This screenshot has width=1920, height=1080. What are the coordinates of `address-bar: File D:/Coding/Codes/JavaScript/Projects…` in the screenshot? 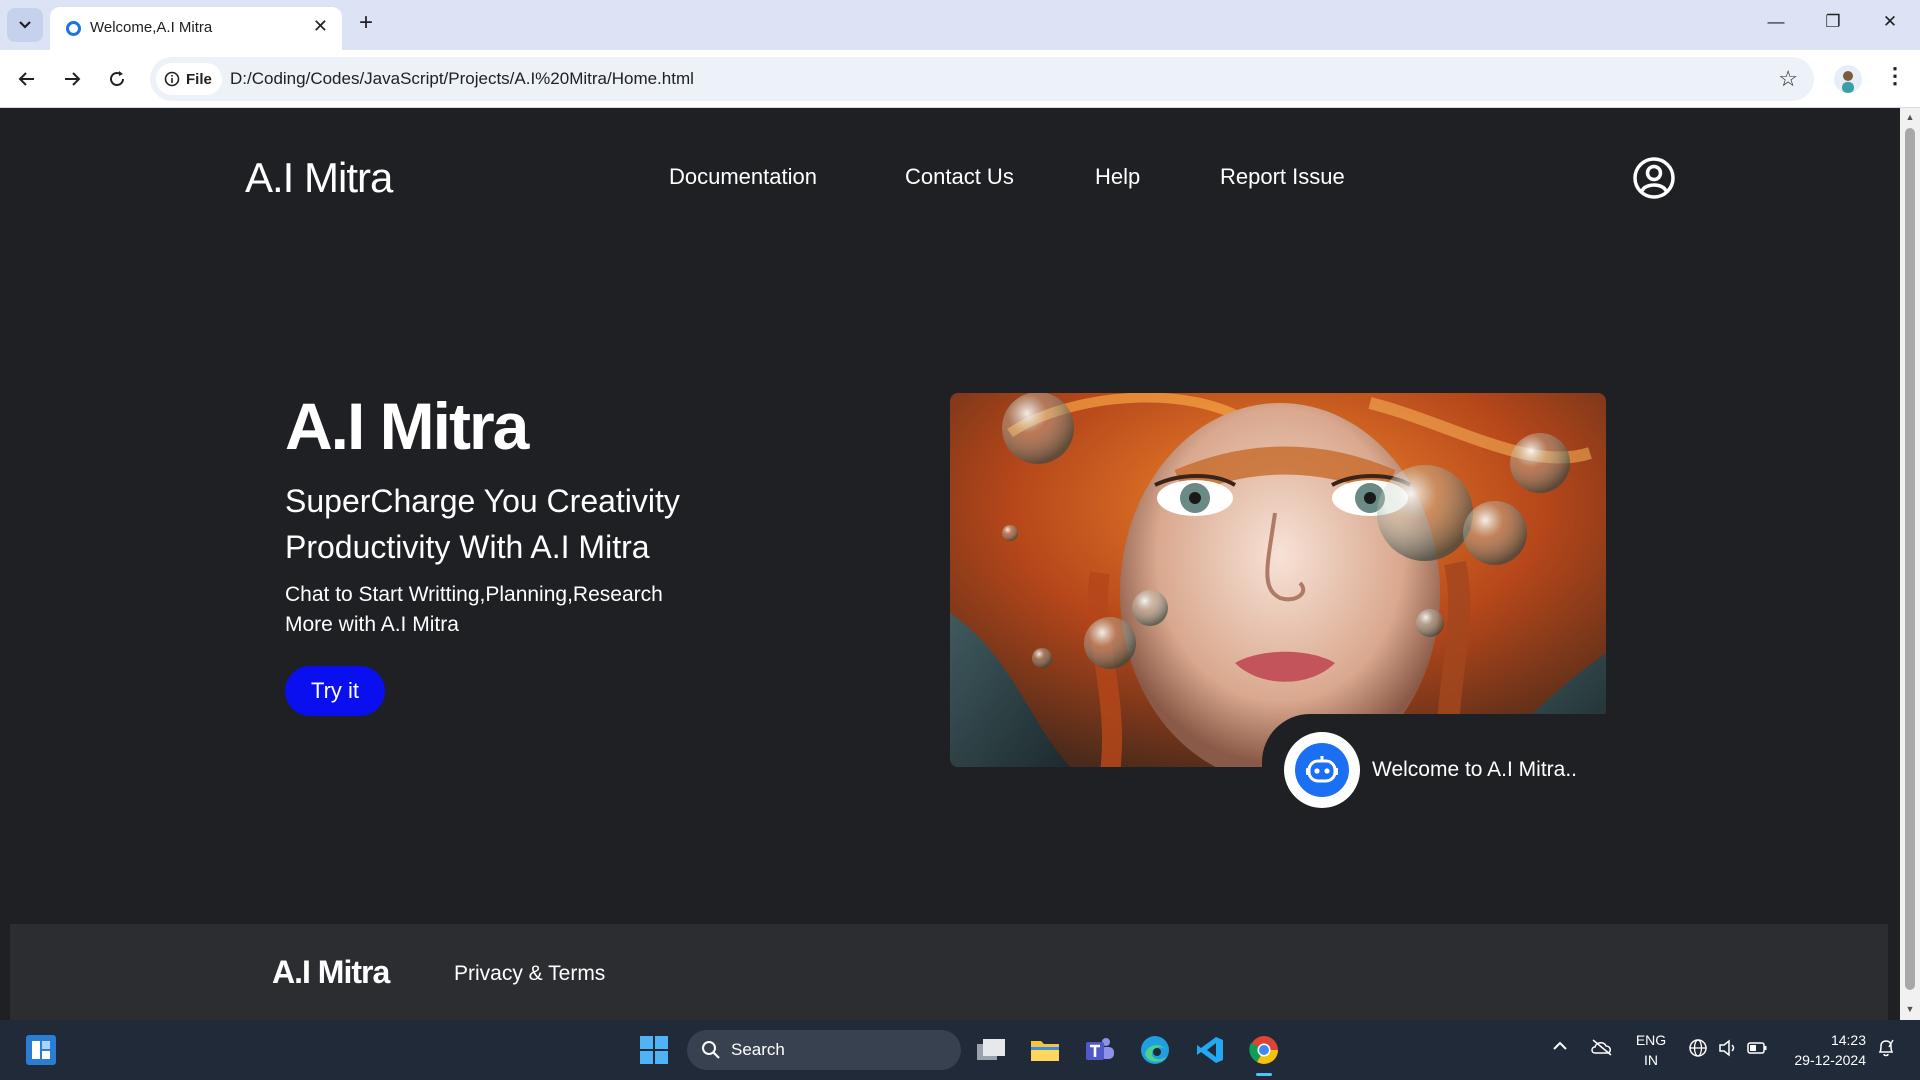 It's located at (982, 79).